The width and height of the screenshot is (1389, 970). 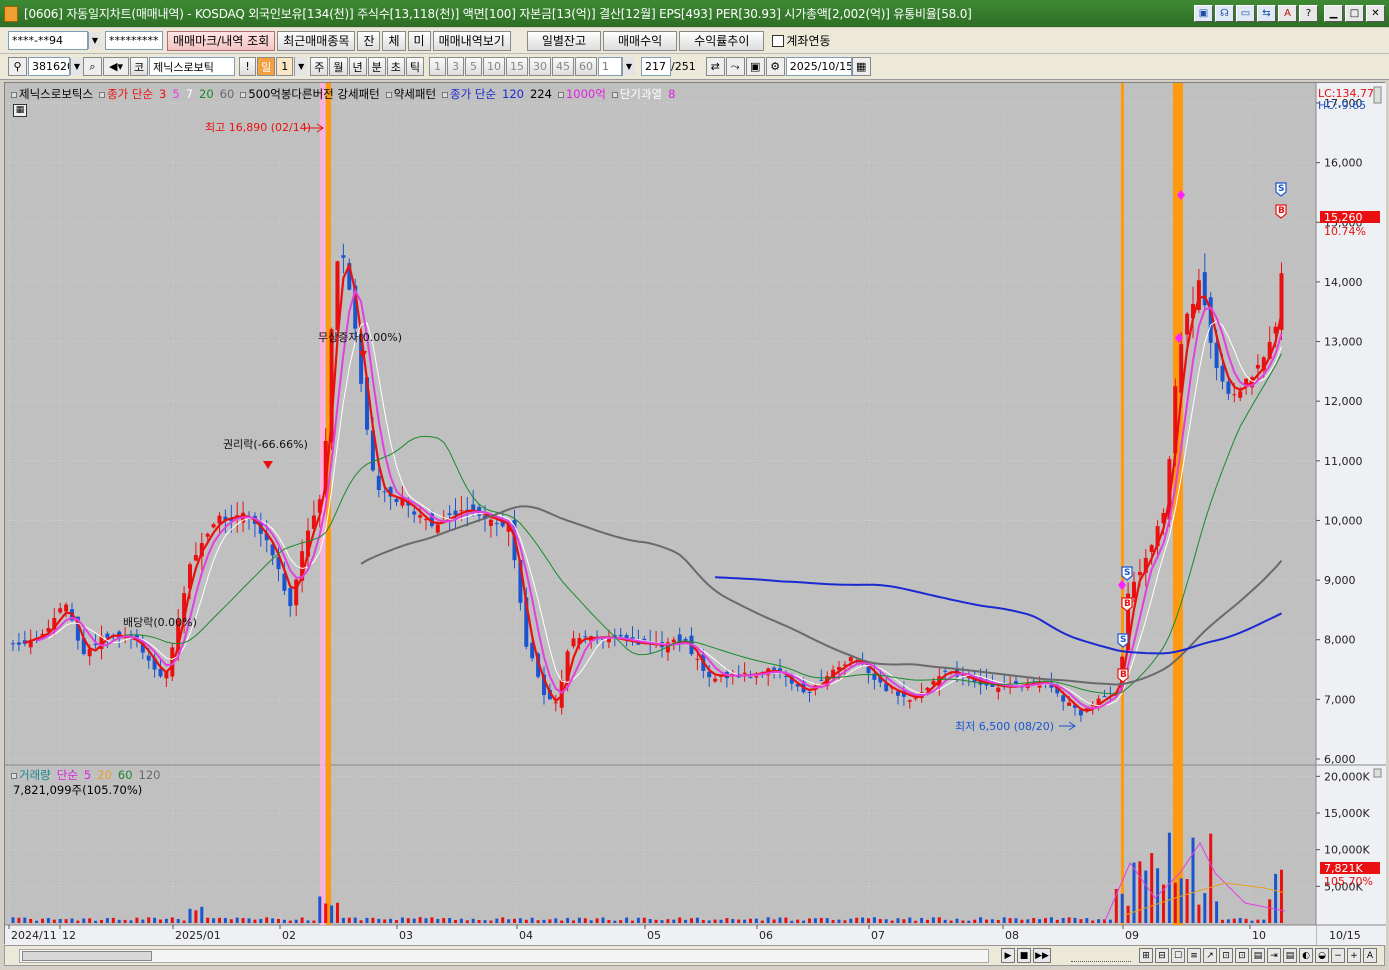 I want to click on unfilled-button: 미, so click(x=419, y=40).